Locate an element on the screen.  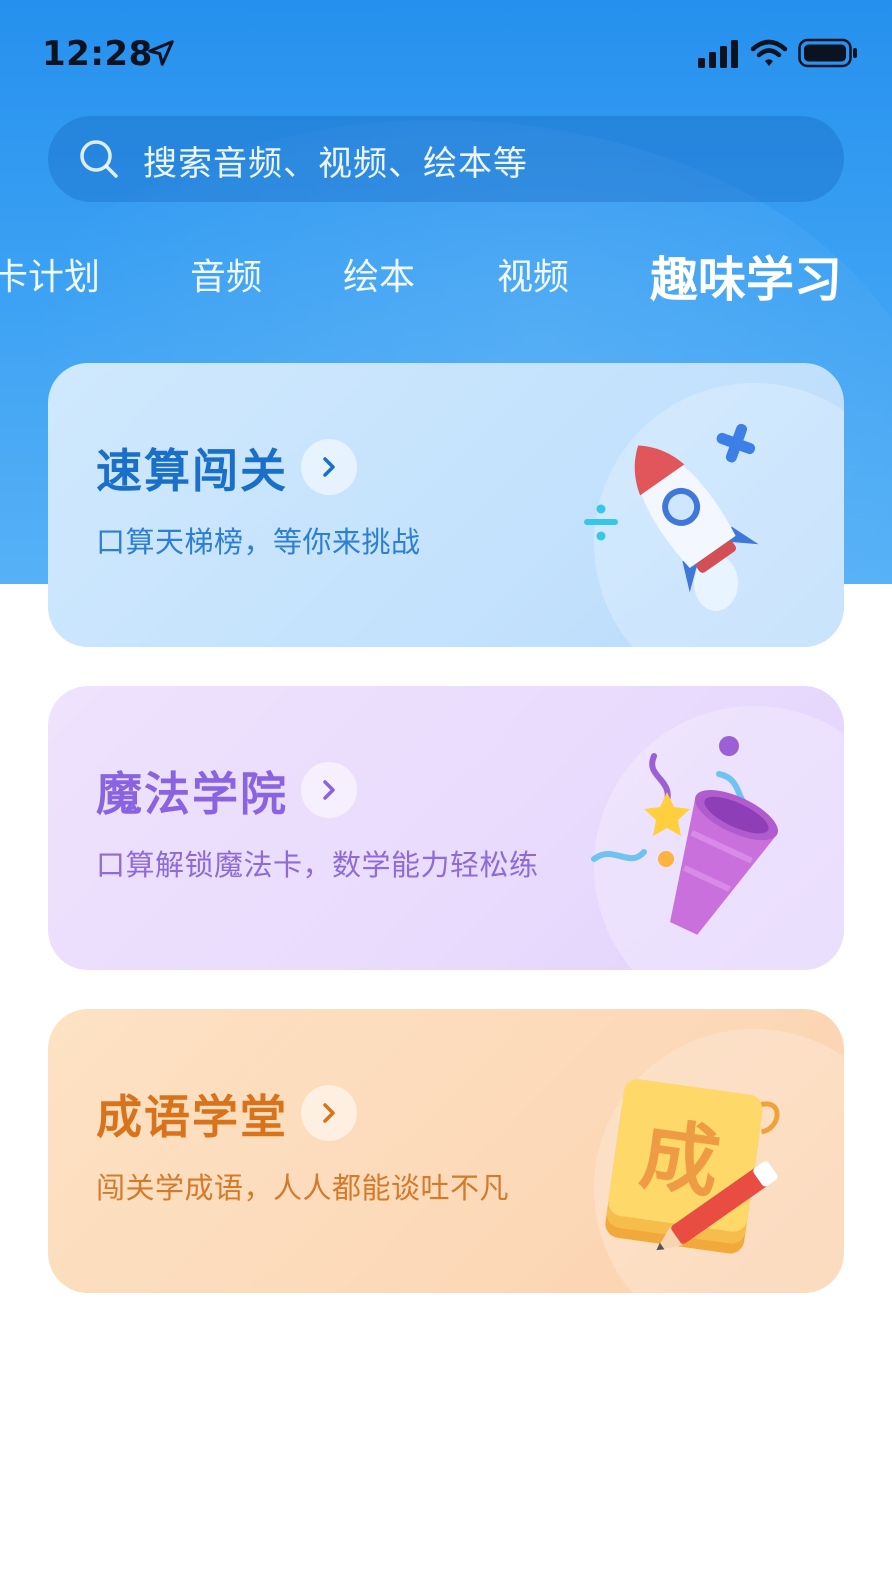
card-title: 成语学堂 is located at coordinates (192, 1117).